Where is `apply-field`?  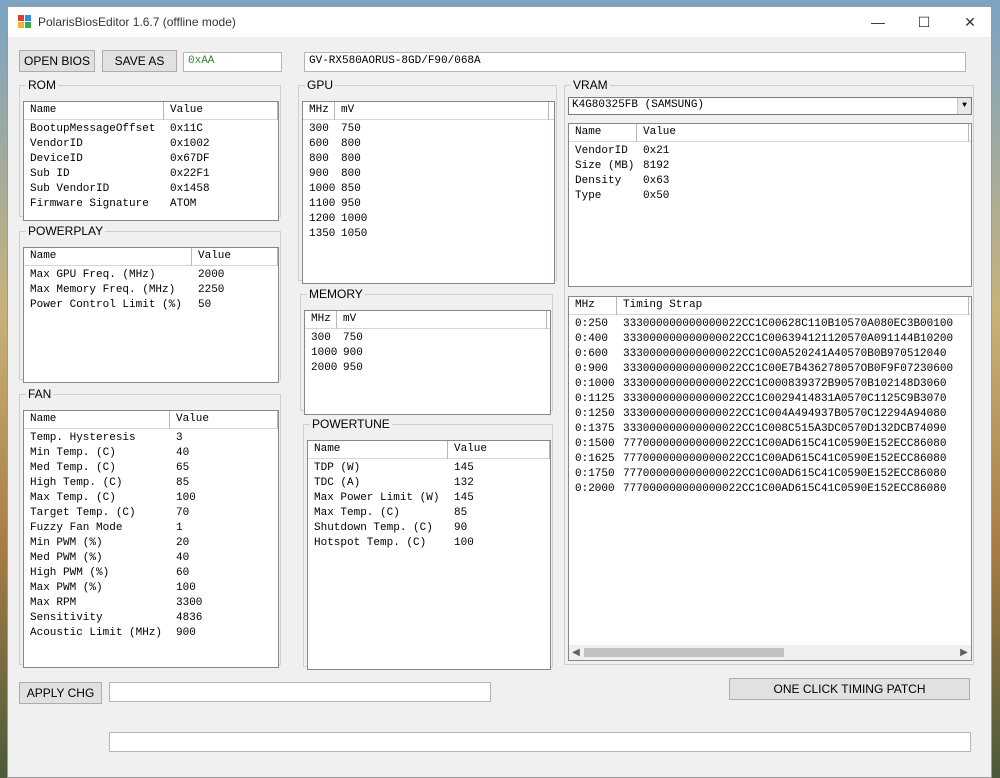 apply-field is located at coordinates (300, 692).